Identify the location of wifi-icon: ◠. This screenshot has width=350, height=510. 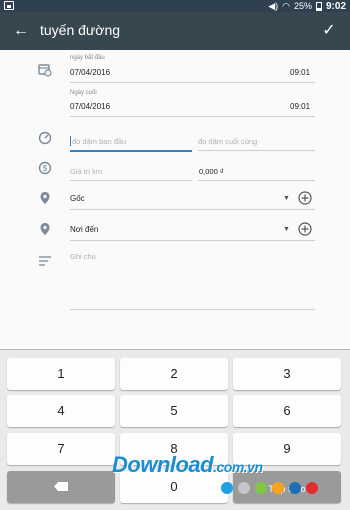
(286, 5).